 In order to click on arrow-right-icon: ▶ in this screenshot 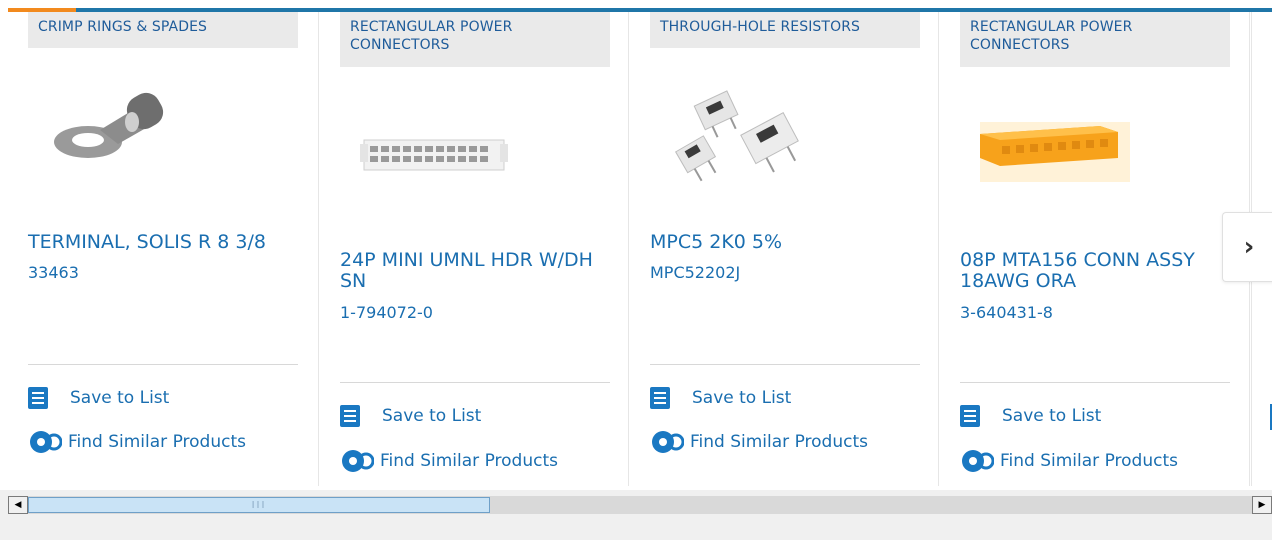, I will do `click(1262, 505)`.